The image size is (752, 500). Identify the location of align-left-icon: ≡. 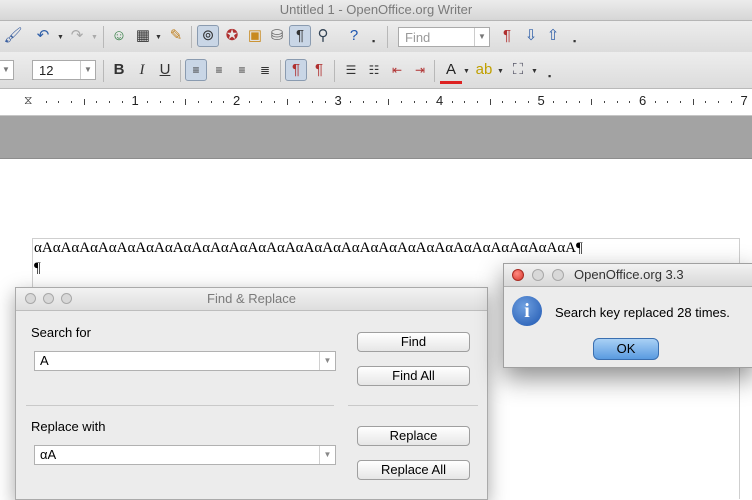
(196, 70).